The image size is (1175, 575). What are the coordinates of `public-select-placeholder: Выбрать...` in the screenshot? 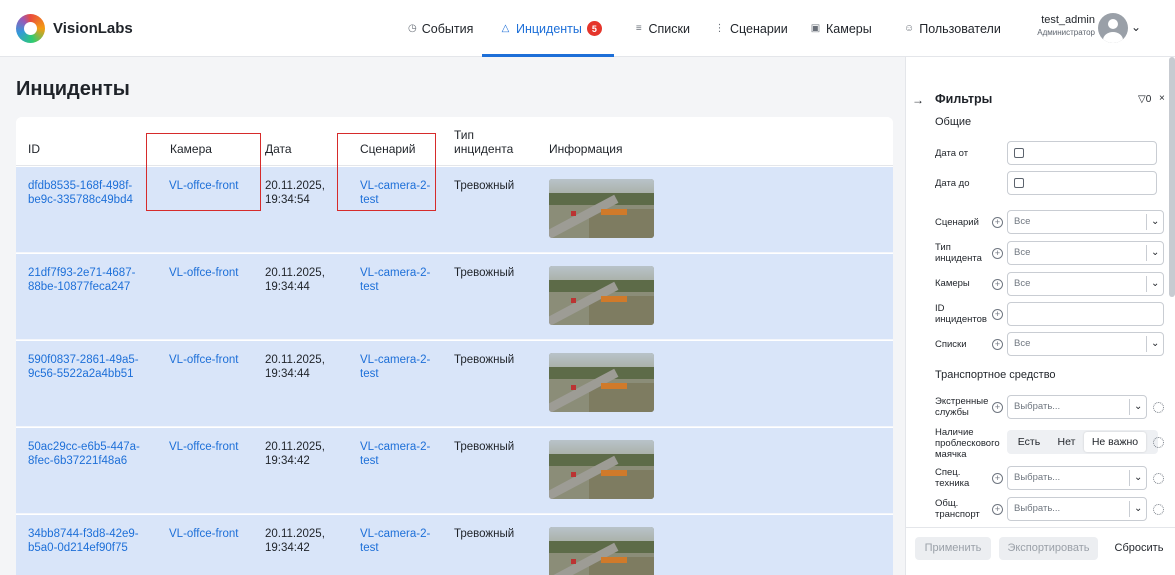 It's located at (1037, 508).